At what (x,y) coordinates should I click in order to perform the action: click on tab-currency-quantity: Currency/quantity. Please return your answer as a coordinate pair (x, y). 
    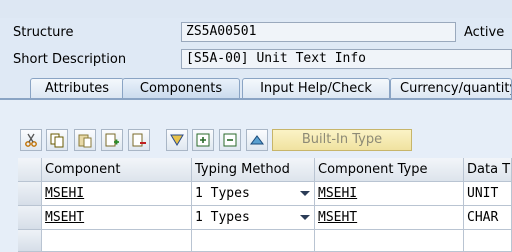
    Looking at the image, I should click on (451, 88).